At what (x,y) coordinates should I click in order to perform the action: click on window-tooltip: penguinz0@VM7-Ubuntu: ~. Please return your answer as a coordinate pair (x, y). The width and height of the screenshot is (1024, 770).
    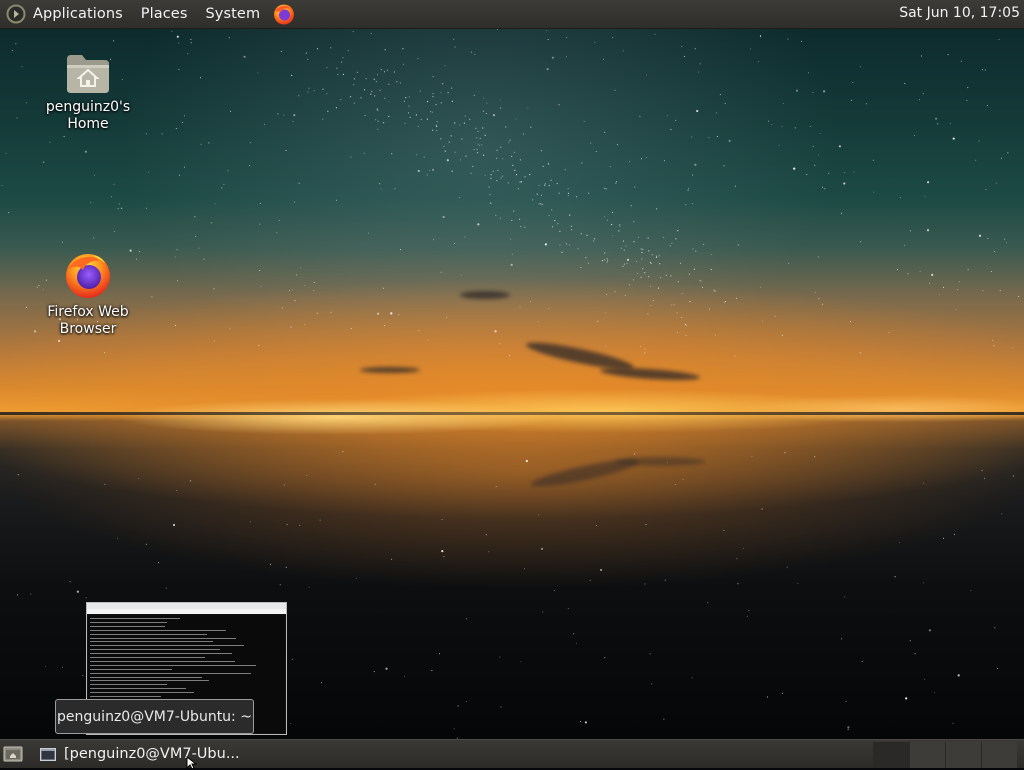
    Looking at the image, I should click on (154, 716).